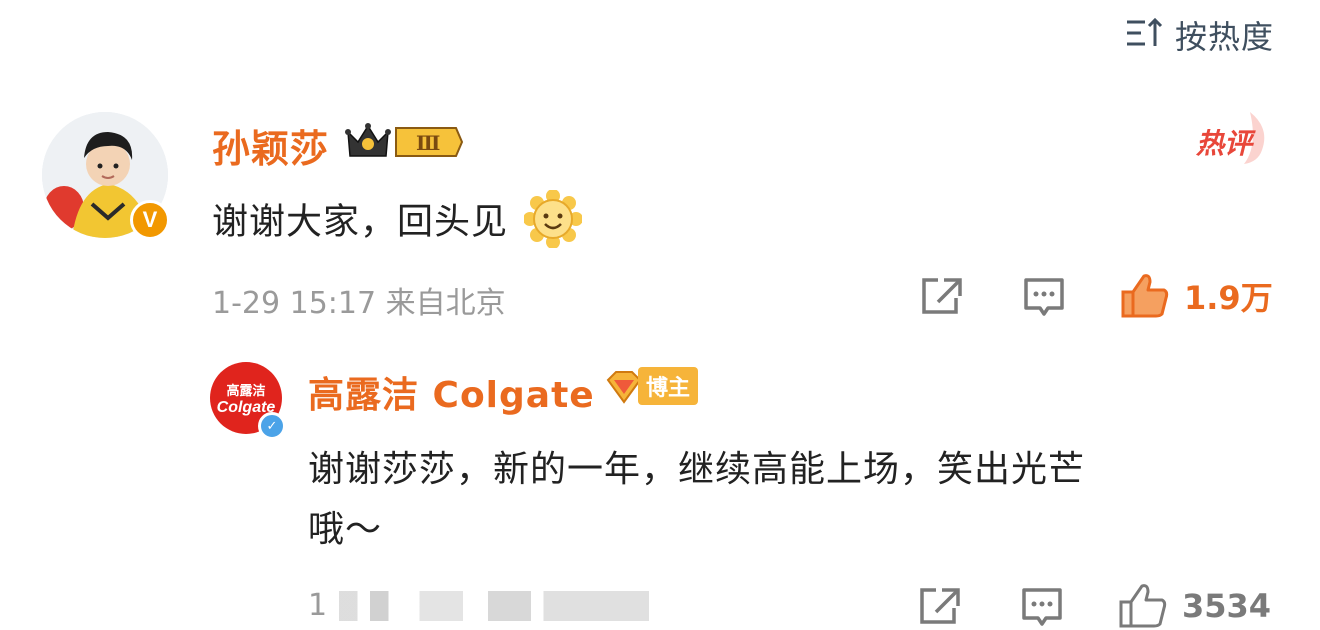  What do you see at coordinates (360, 222) in the screenshot?
I see `comment-text-content: 谢谢大家，回头见` at bounding box center [360, 222].